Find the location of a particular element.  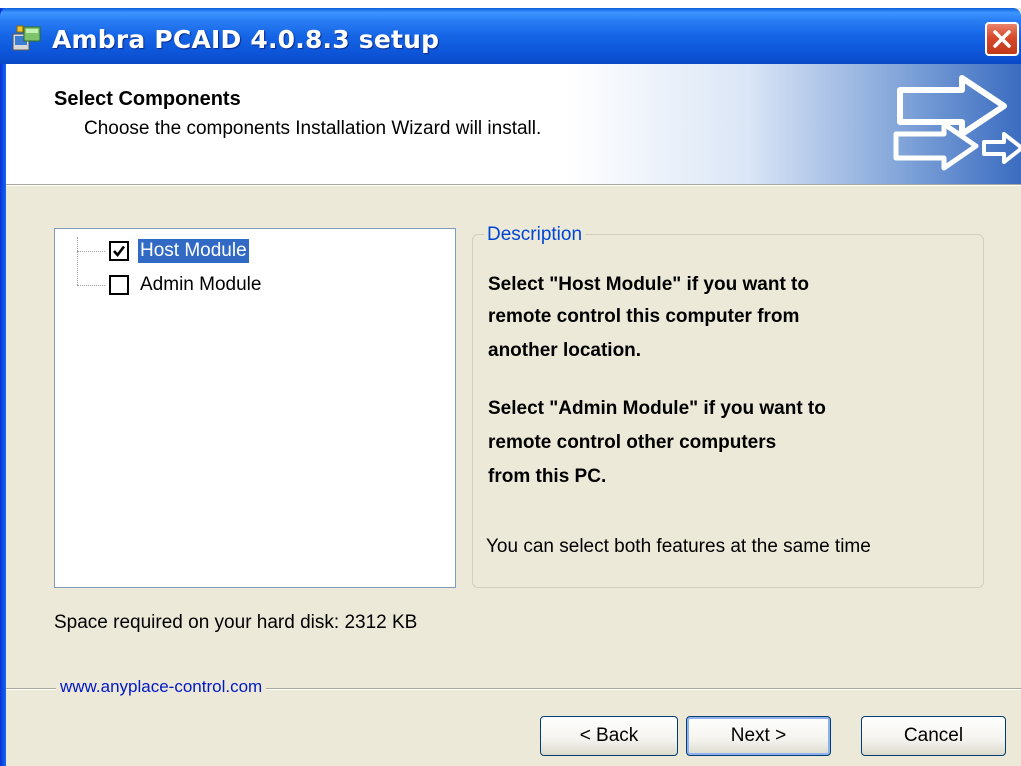

check-icon is located at coordinates (119, 251).